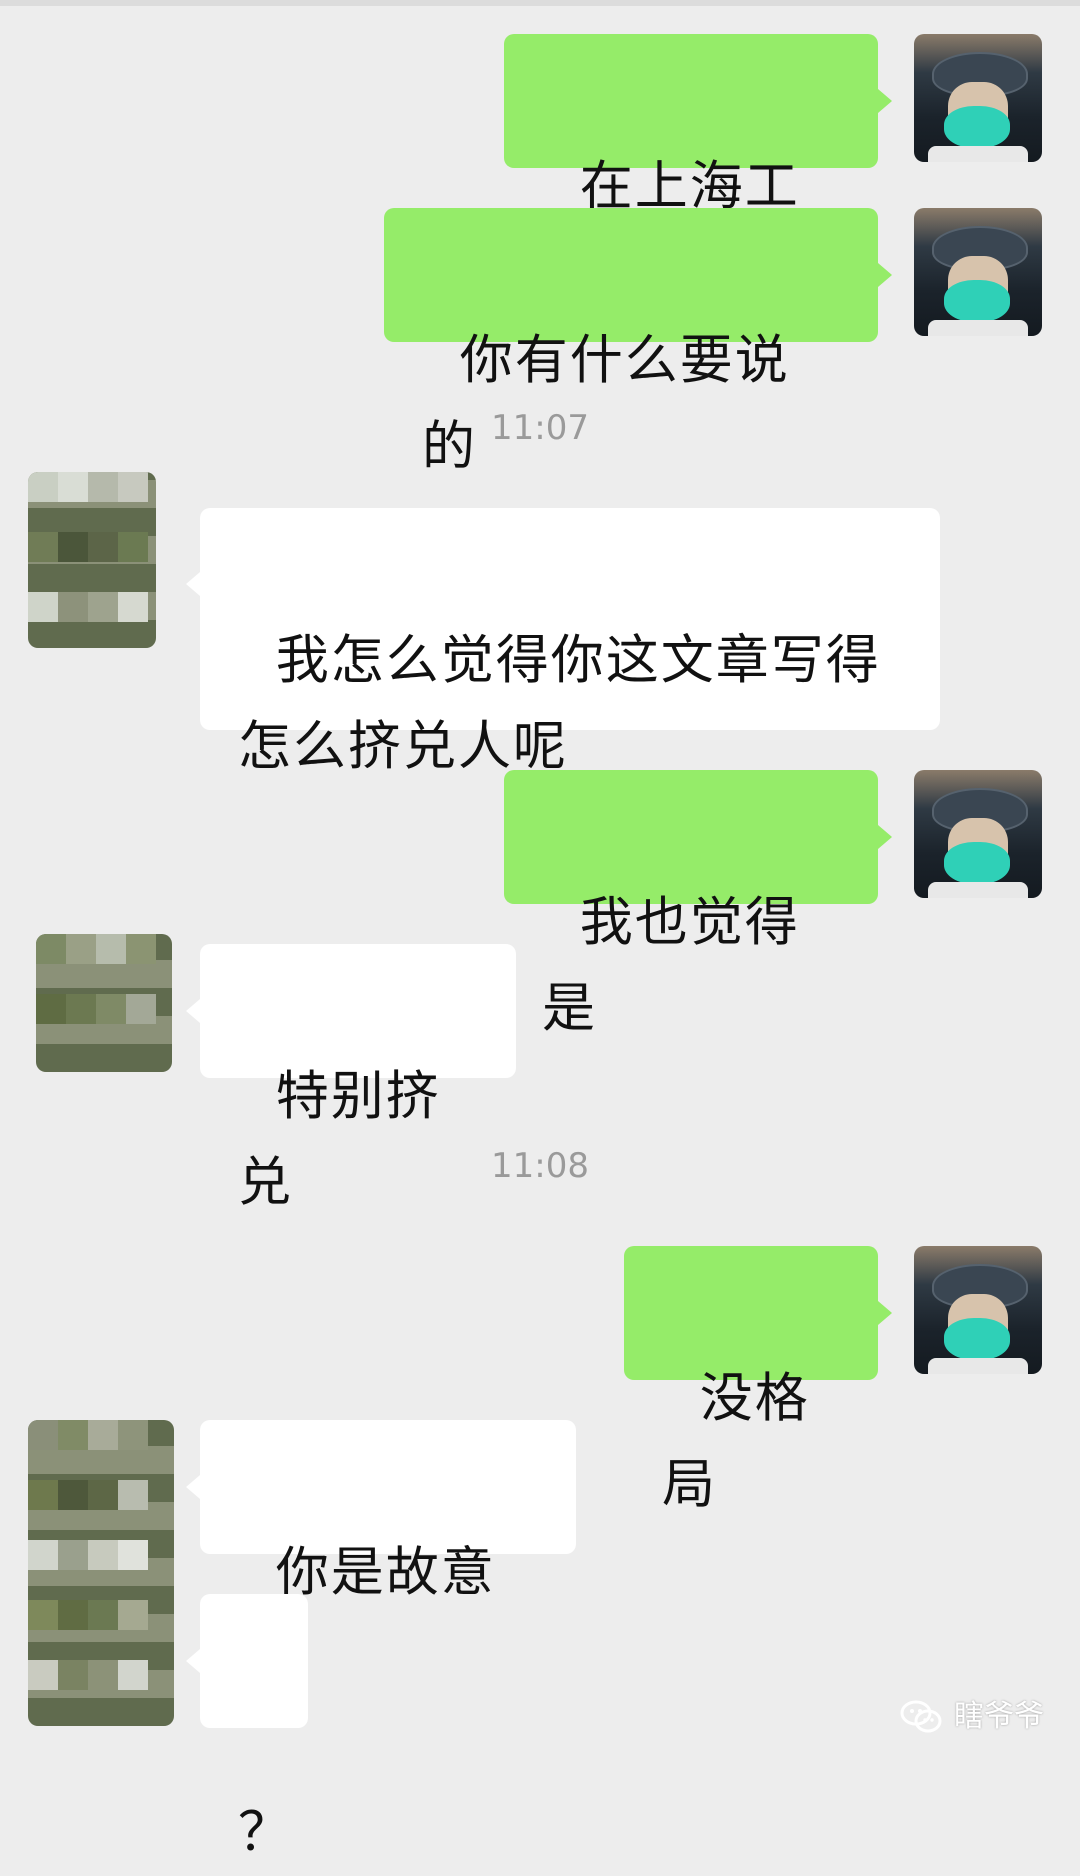 The height and width of the screenshot is (1876, 1080). I want to click on message-text: 你有什么要说的, so click(606, 403).